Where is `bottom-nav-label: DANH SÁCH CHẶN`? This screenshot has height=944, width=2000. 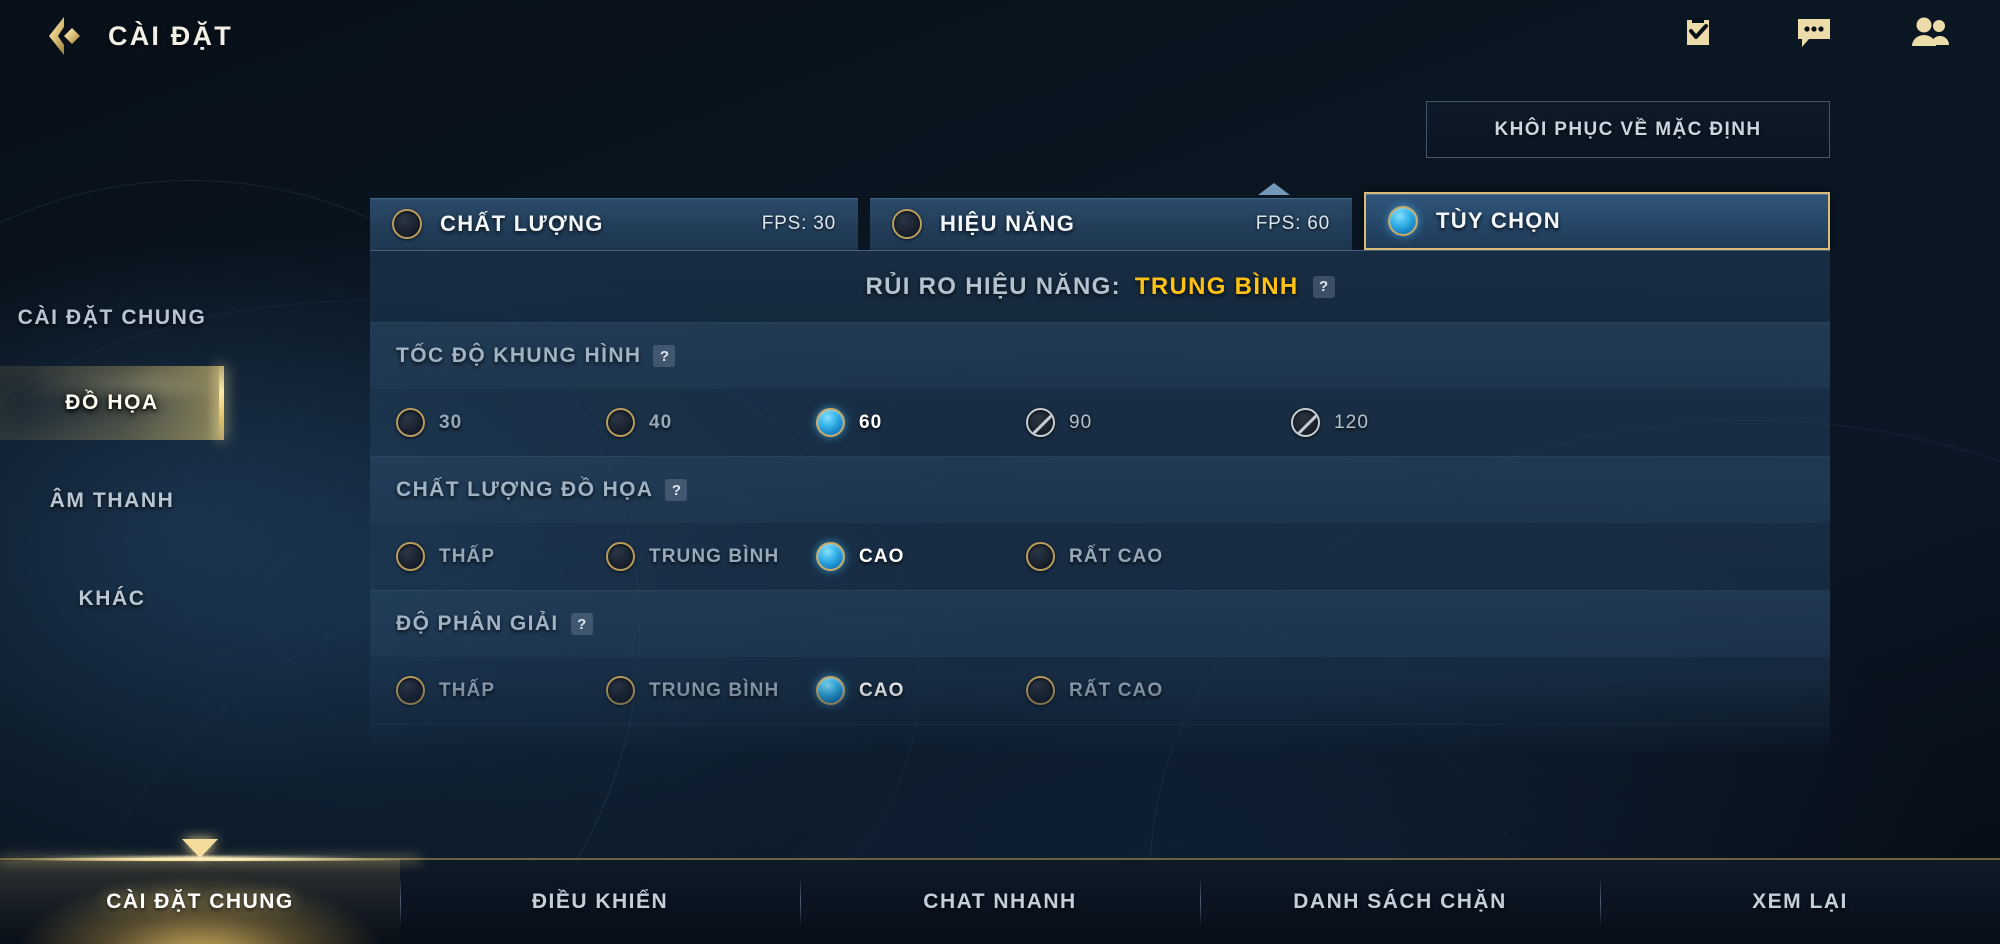
bottom-nav-label: DANH SÁCH CHẶN is located at coordinates (1400, 901).